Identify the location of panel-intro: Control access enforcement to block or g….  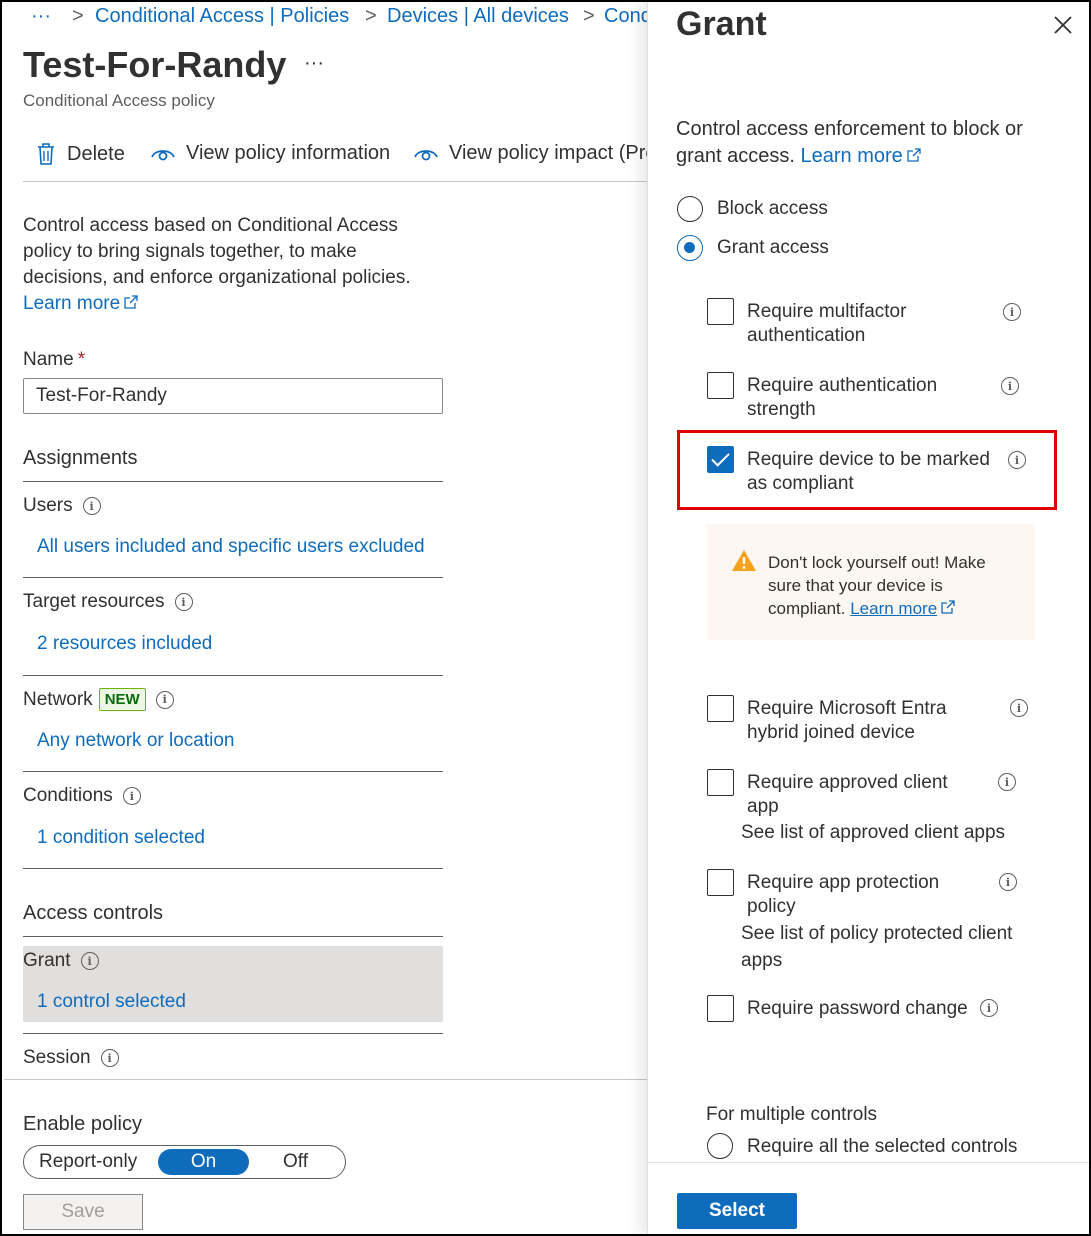
(849, 142).